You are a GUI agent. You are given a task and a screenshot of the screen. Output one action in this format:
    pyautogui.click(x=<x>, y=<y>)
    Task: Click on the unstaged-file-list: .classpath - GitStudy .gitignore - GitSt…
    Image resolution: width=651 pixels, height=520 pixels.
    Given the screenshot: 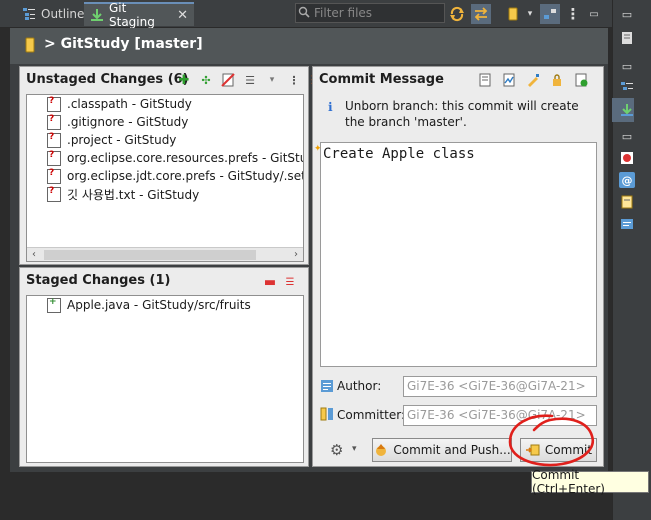 What is the action you would take?
    pyautogui.click(x=165, y=178)
    